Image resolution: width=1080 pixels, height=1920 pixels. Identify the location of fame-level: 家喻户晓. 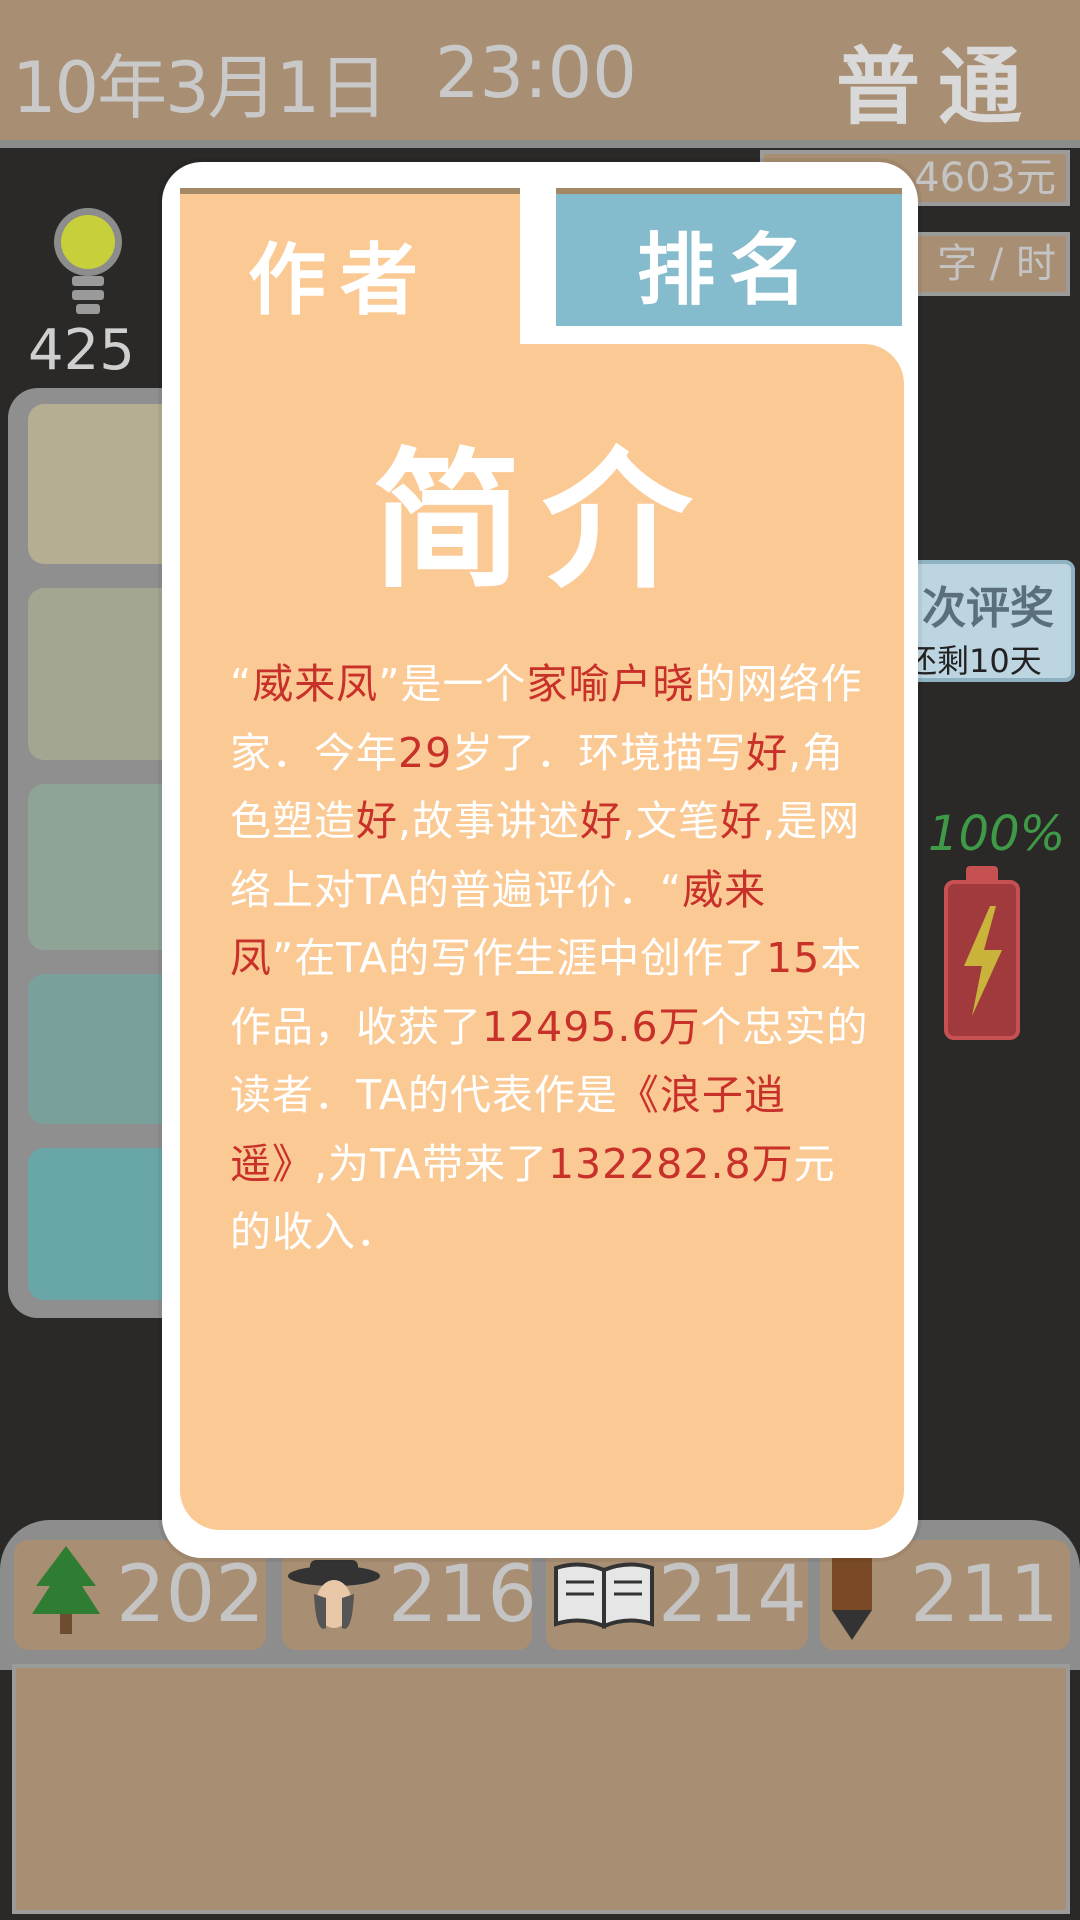
(610, 684).